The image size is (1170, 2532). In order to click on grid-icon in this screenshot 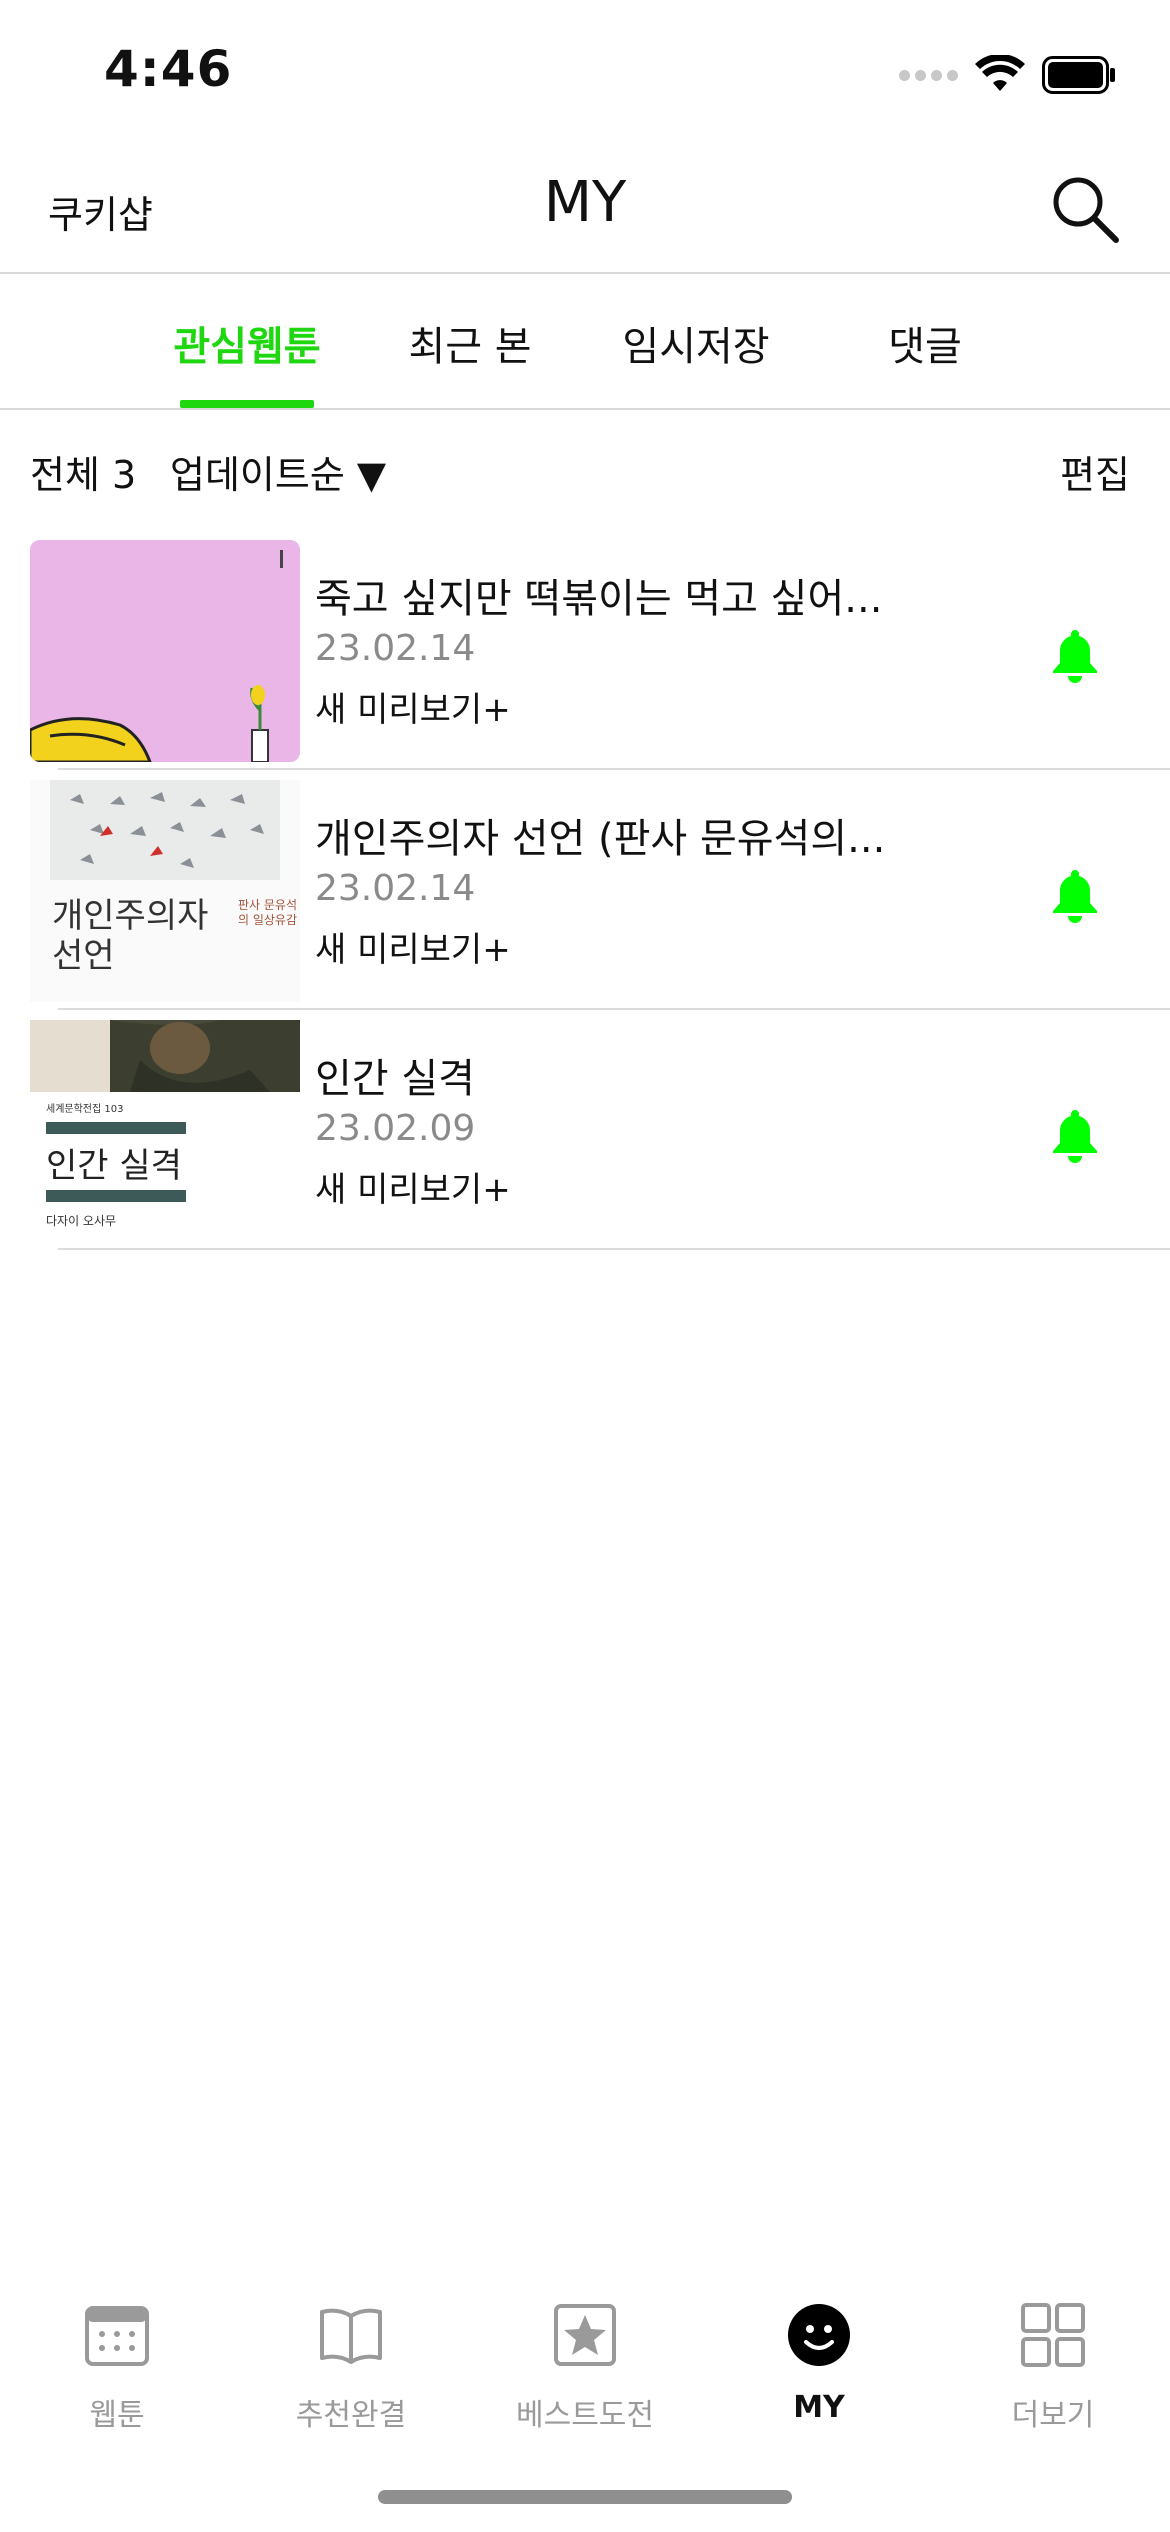, I will do `click(1053, 2335)`.